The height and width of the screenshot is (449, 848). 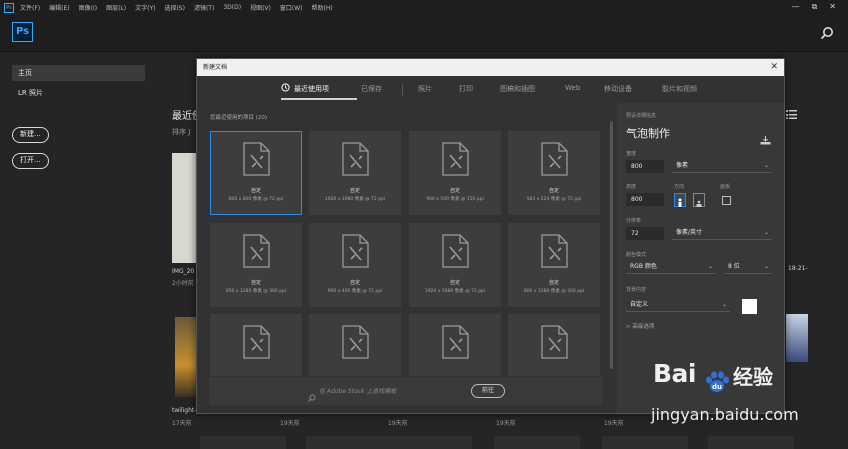 I want to click on preset-size: 583 x 524 像素 @ 72 ppi, so click(x=554, y=199).